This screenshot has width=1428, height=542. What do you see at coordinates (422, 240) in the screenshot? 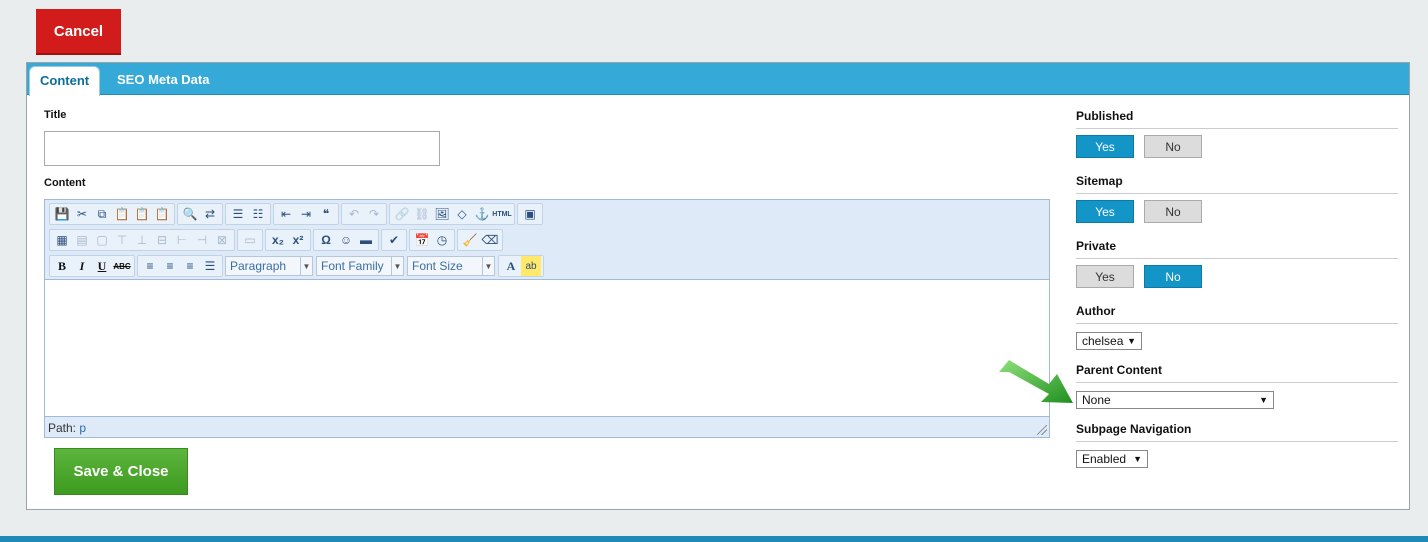
I see `insert-date-icon: 📅` at bounding box center [422, 240].